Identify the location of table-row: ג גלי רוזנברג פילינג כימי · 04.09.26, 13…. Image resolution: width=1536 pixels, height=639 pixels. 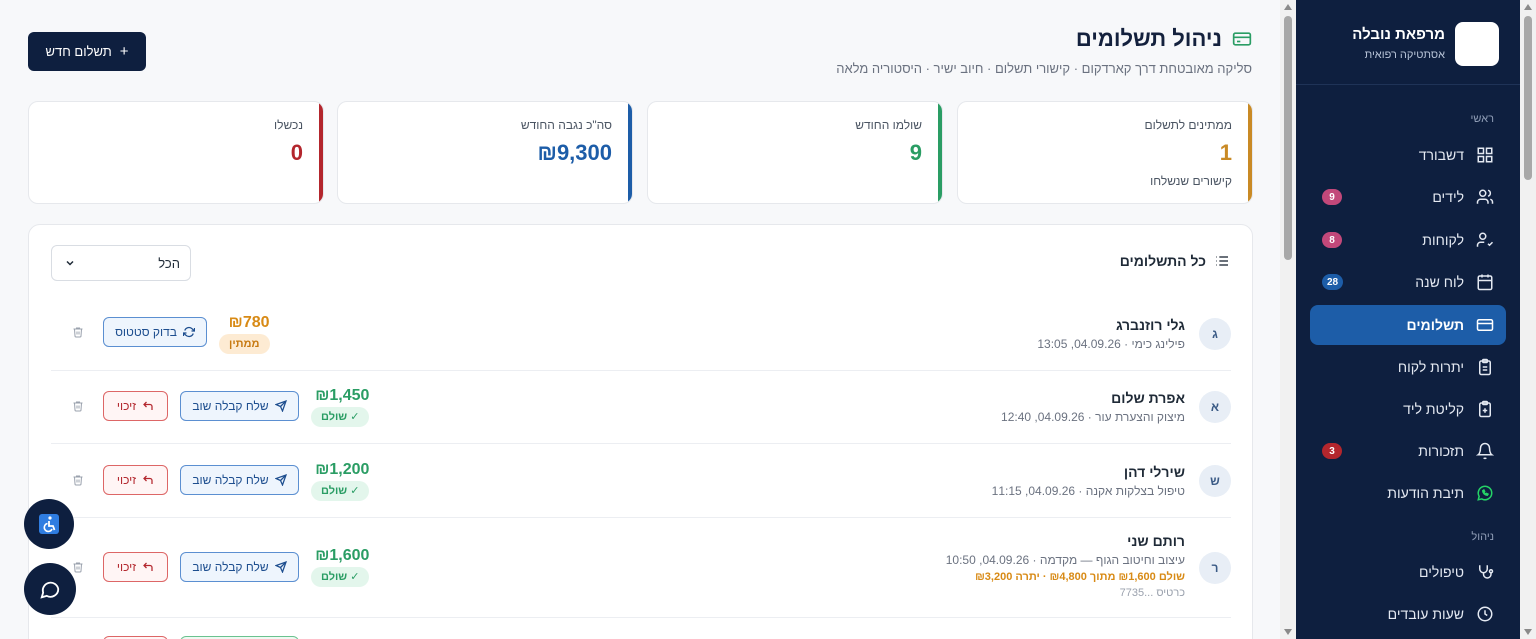
(641, 334).